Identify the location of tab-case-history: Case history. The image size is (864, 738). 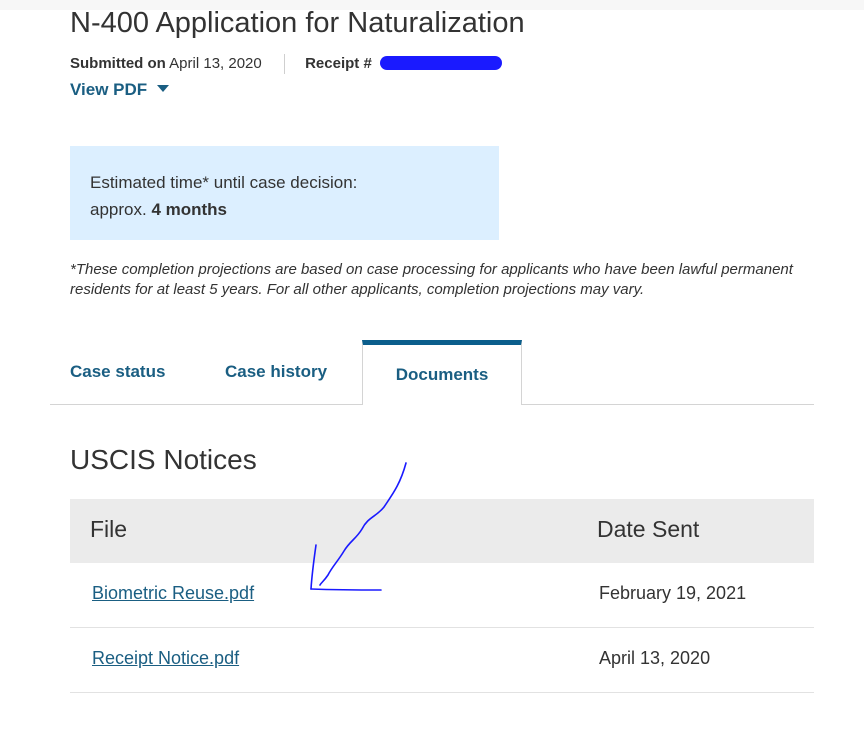
(280, 372).